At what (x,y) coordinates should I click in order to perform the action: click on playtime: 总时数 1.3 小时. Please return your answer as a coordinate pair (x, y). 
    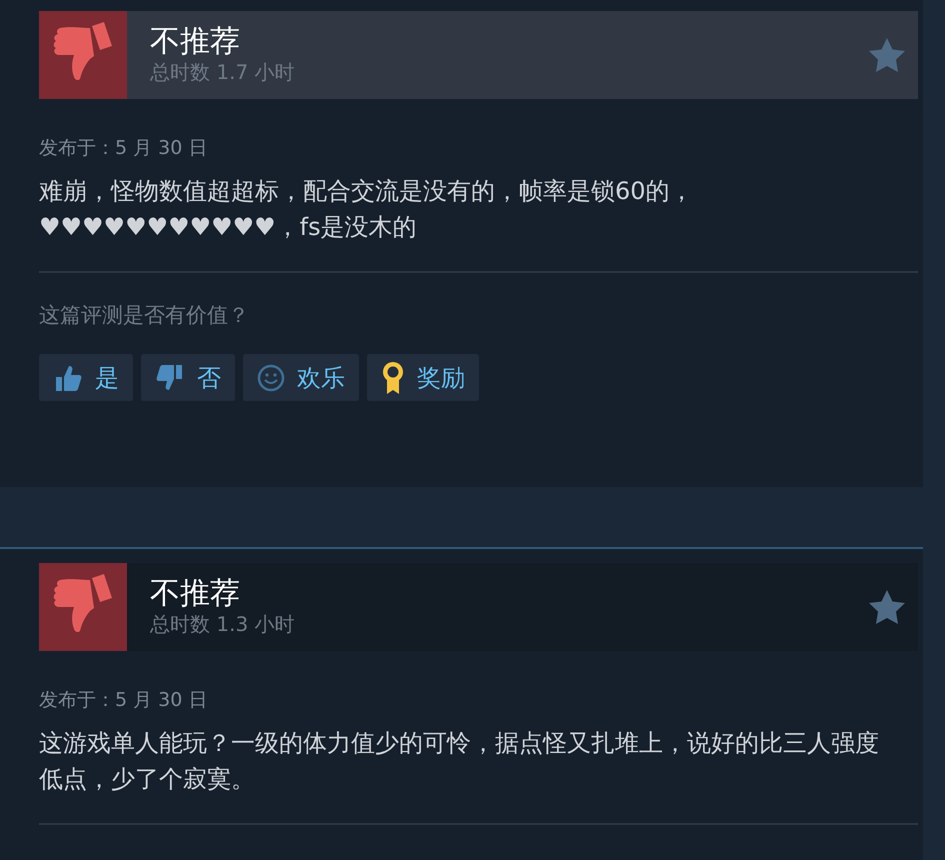
    Looking at the image, I should click on (223, 624).